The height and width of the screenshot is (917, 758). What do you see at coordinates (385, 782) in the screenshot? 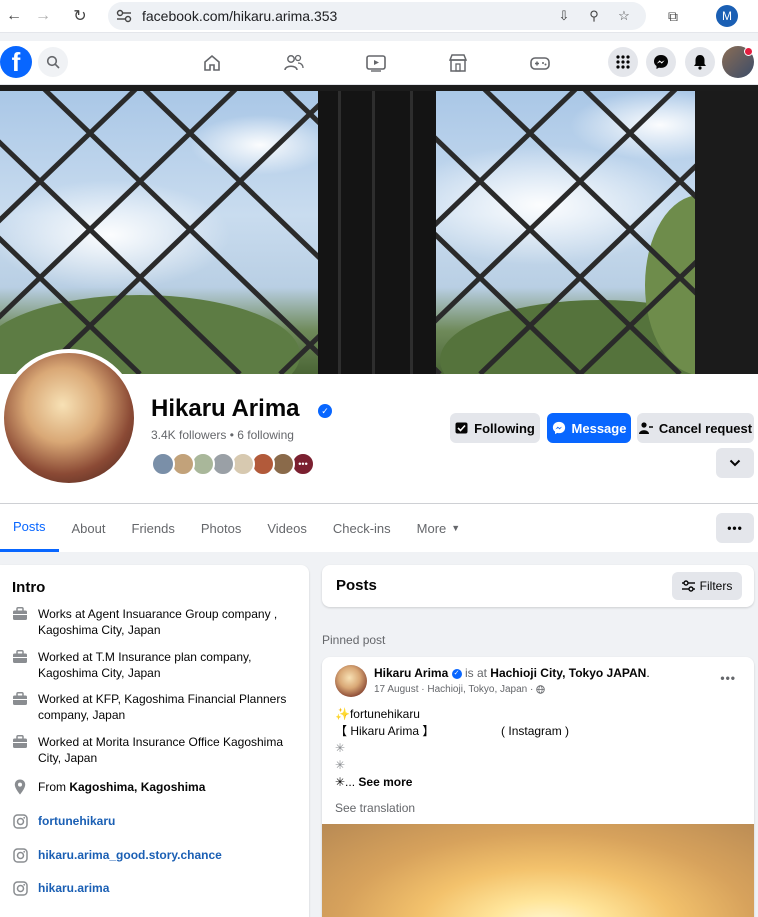
I see `see-more-link: See more` at bounding box center [385, 782].